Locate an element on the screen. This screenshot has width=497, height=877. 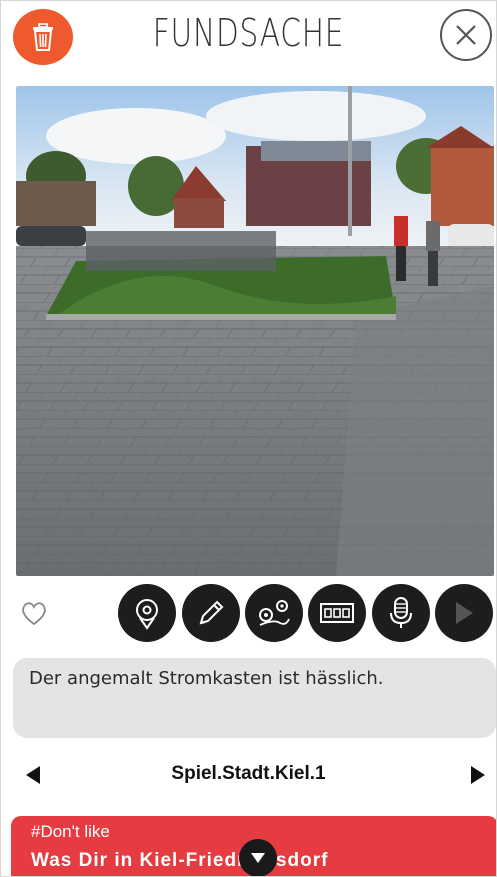
film-strip-icon is located at coordinates (337, 613).